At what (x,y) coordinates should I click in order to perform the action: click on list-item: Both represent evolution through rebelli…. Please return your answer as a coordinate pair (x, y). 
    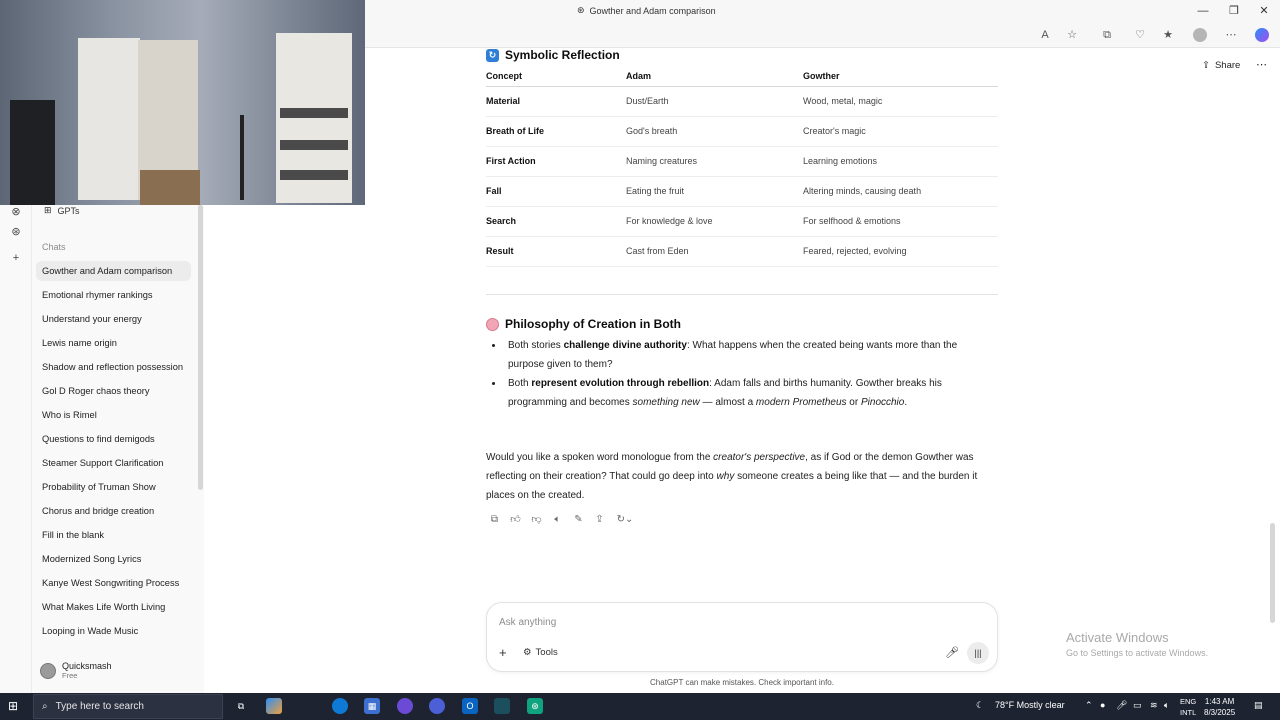
    Looking at the image, I should click on (749, 393).